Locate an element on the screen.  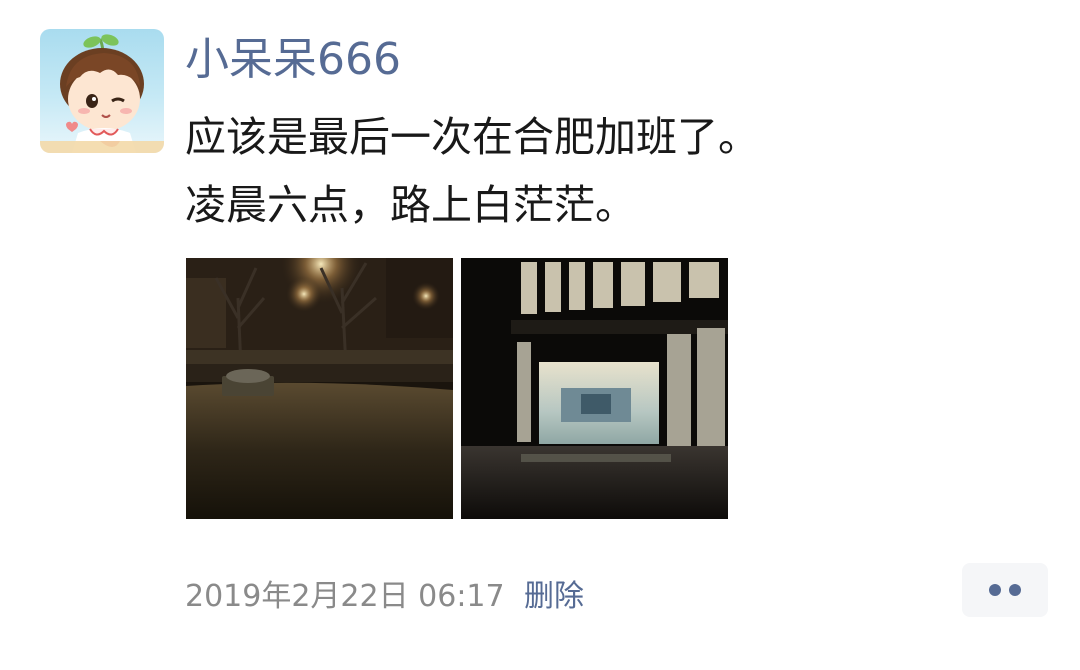
night-snowy-street-photo-icon is located at coordinates (319, 388).